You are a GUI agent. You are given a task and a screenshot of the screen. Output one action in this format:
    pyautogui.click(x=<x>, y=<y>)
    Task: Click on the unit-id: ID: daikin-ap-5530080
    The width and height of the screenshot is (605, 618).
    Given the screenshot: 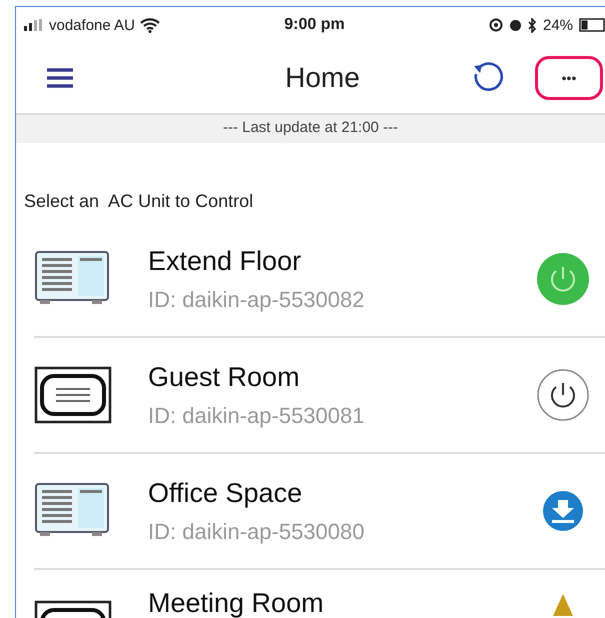 What is the action you would take?
    pyautogui.click(x=257, y=531)
    